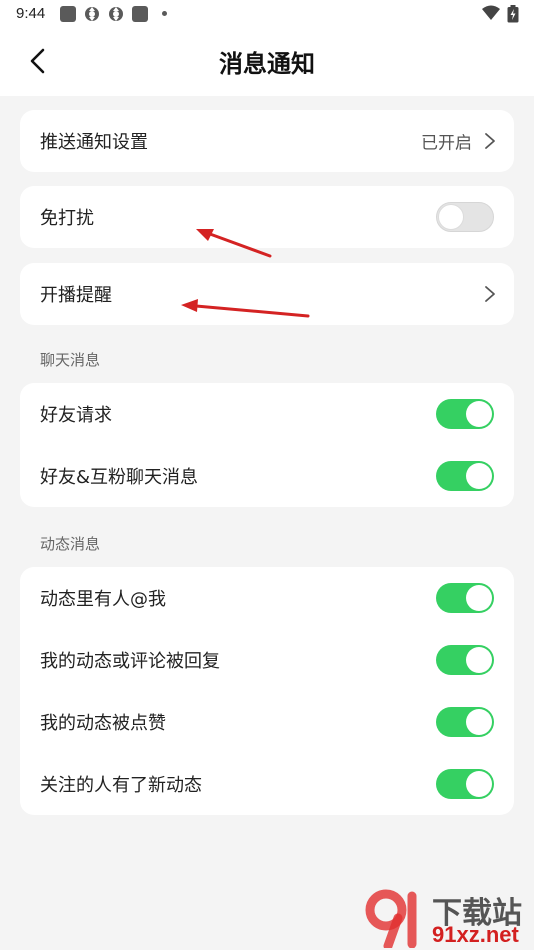 This screenshot has height=950, width=534. I want to click on live-reminder-row: 开播提醒, so click(267, 294).